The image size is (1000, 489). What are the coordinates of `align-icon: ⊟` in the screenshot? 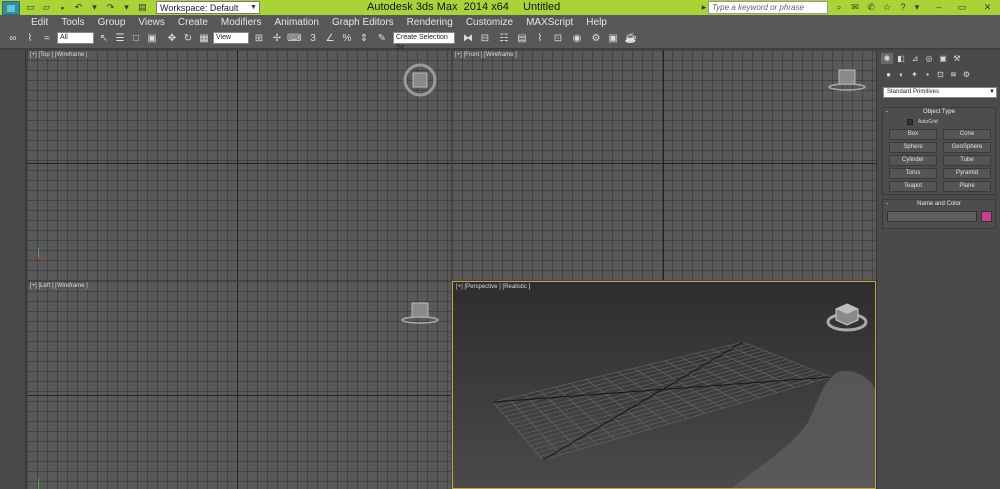 It's located at (485, 39).